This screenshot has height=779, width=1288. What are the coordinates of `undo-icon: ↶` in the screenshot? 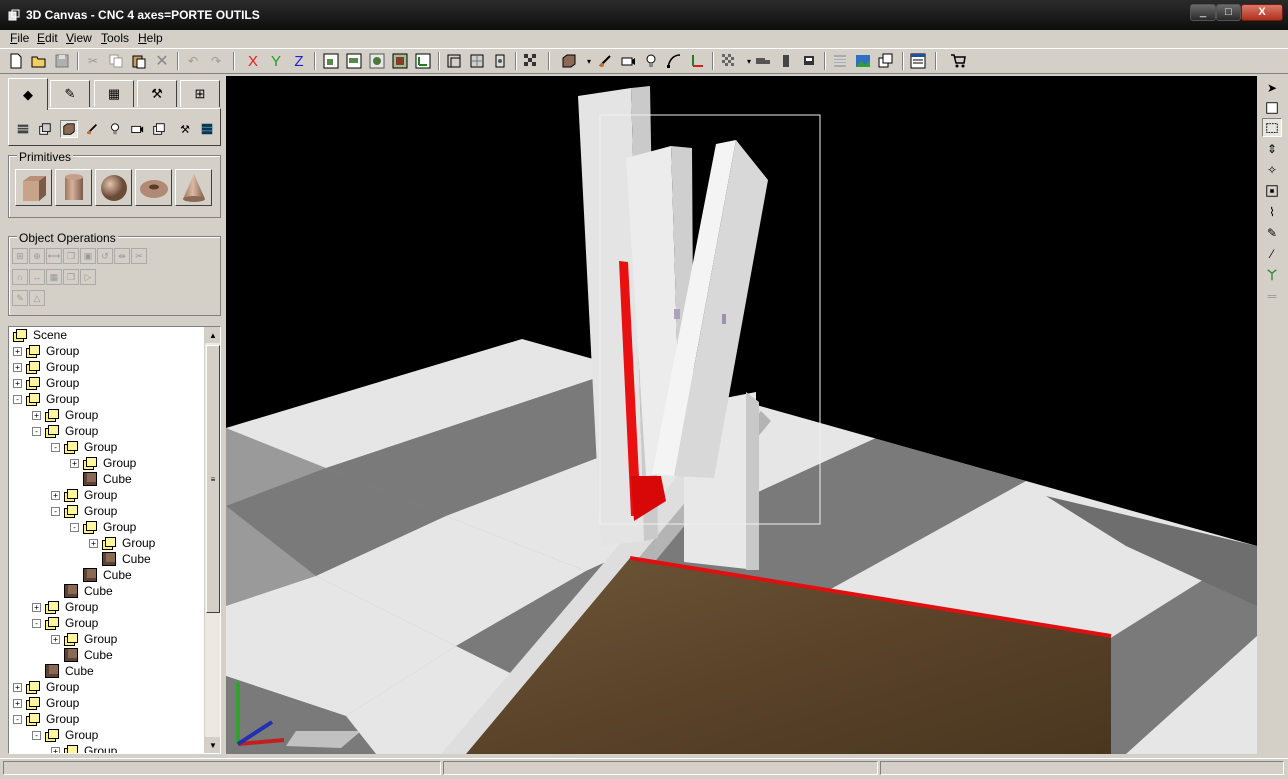 It's located at (193, 61).